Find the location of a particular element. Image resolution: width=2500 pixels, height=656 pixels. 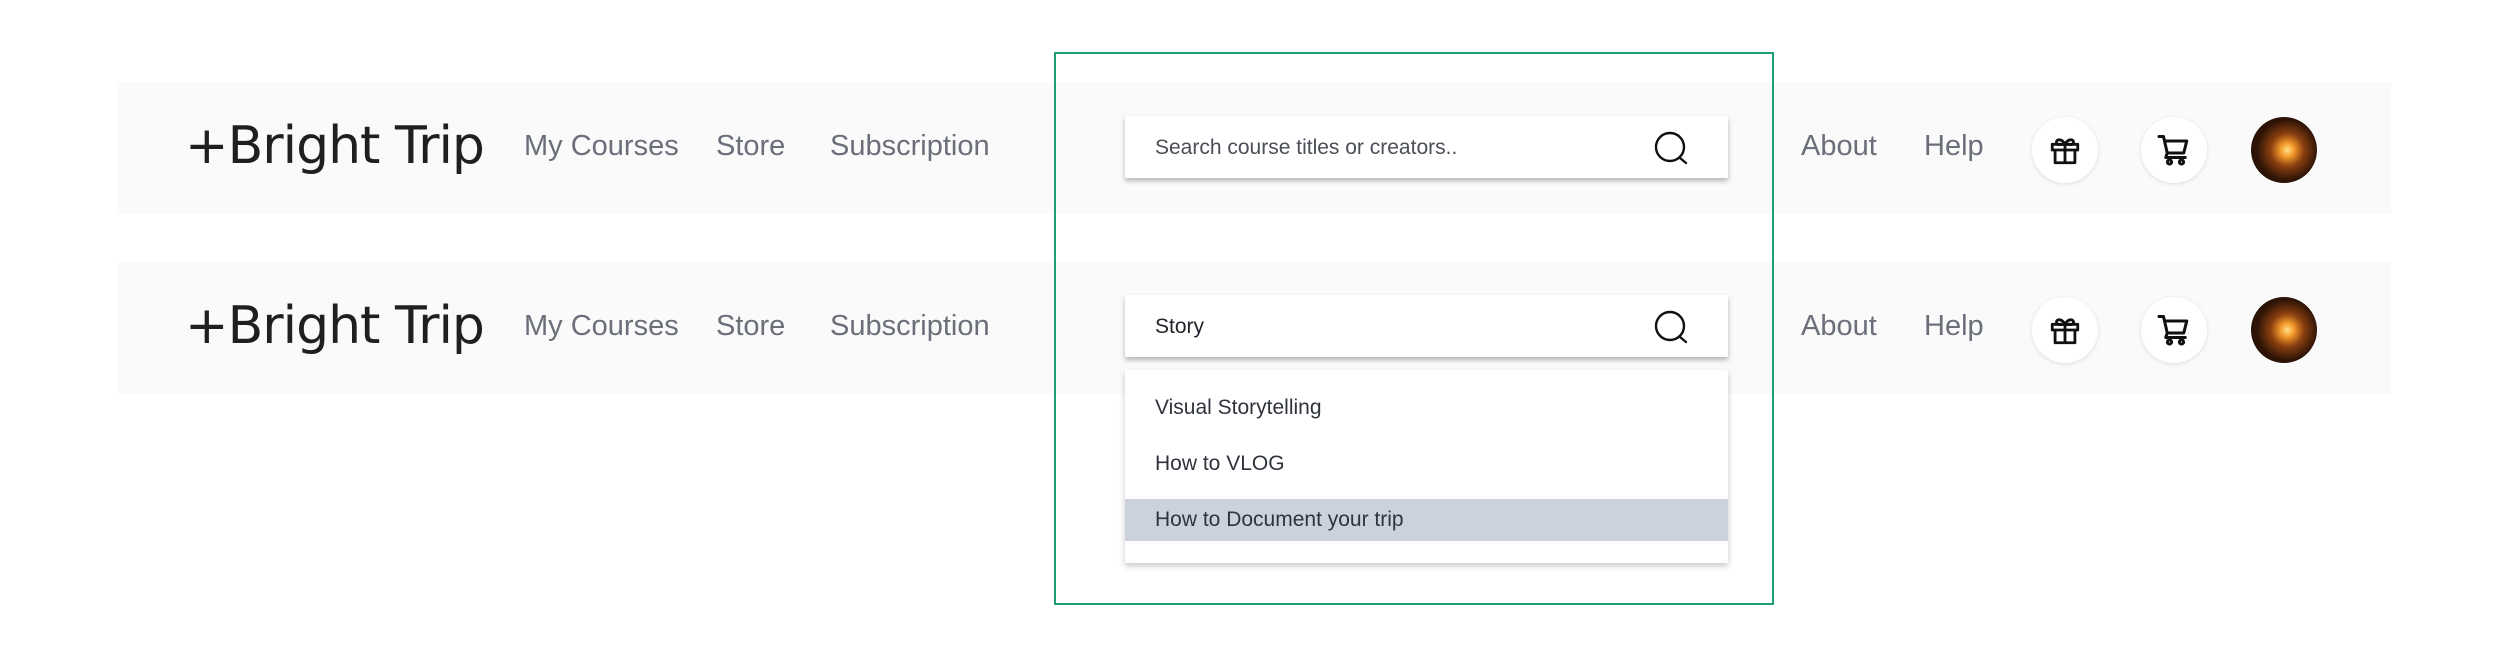

search-input: Story is located at coordinates (1426, 326).